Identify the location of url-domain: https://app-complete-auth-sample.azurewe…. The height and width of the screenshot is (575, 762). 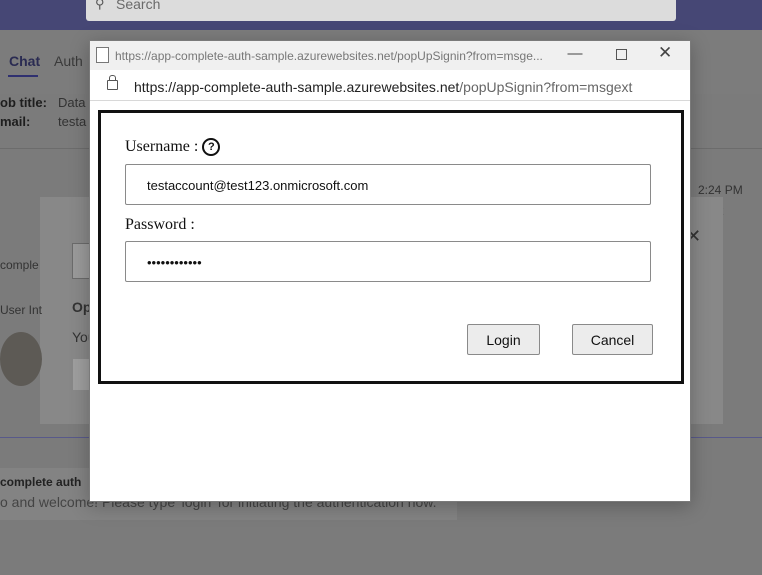
(297, 87).